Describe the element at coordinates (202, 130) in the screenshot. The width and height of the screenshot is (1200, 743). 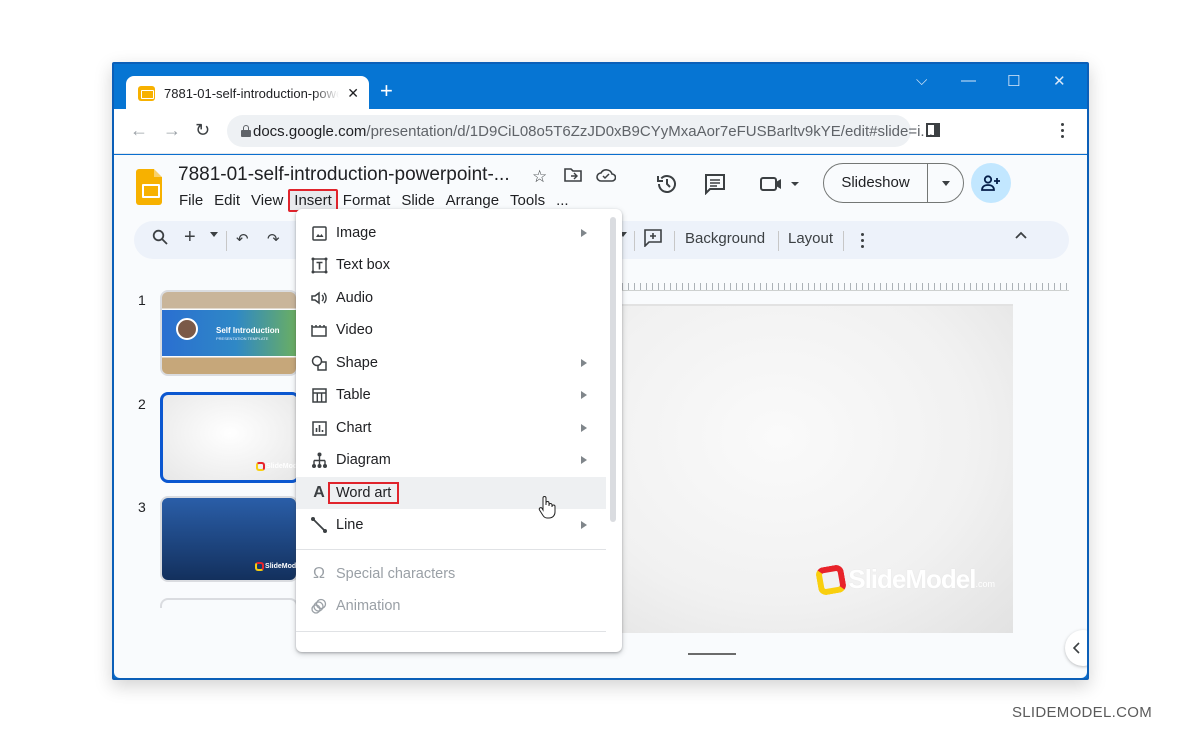
I see `reload-icon: ↻` at that location.